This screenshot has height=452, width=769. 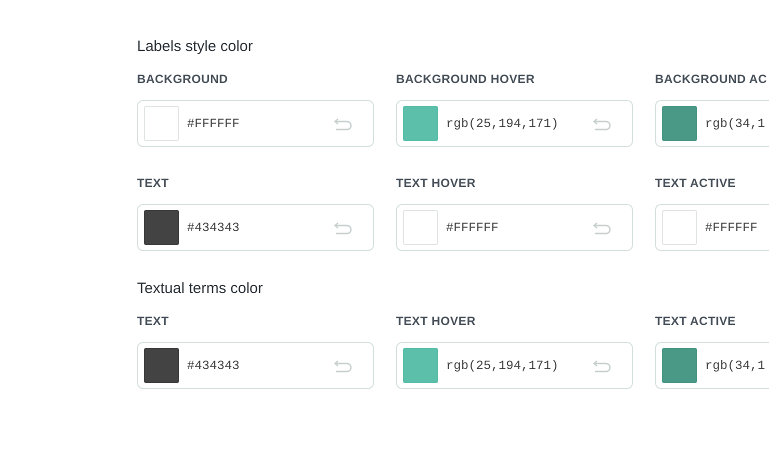 I want to click on section-title: Labels style color, so click(x=195, y=47).